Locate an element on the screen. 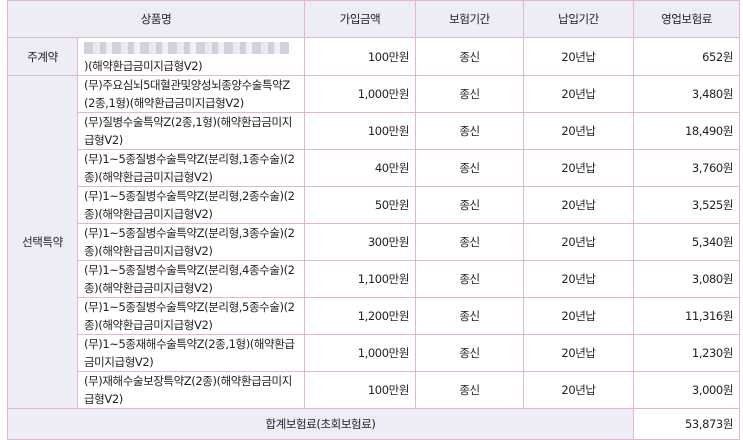 The image size is (743, 440). header-period: 보험기간 is located at coordinates (470, 19).